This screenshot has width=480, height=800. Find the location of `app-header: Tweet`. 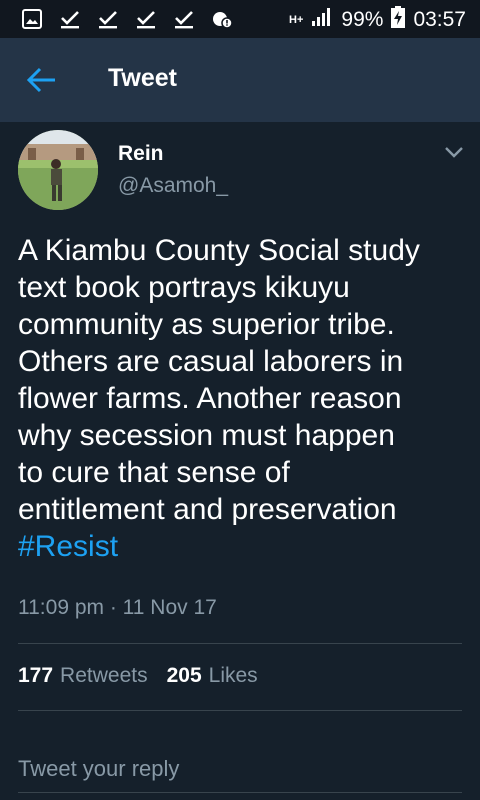

app-header: Tweet is located at coordinates (240, 80).